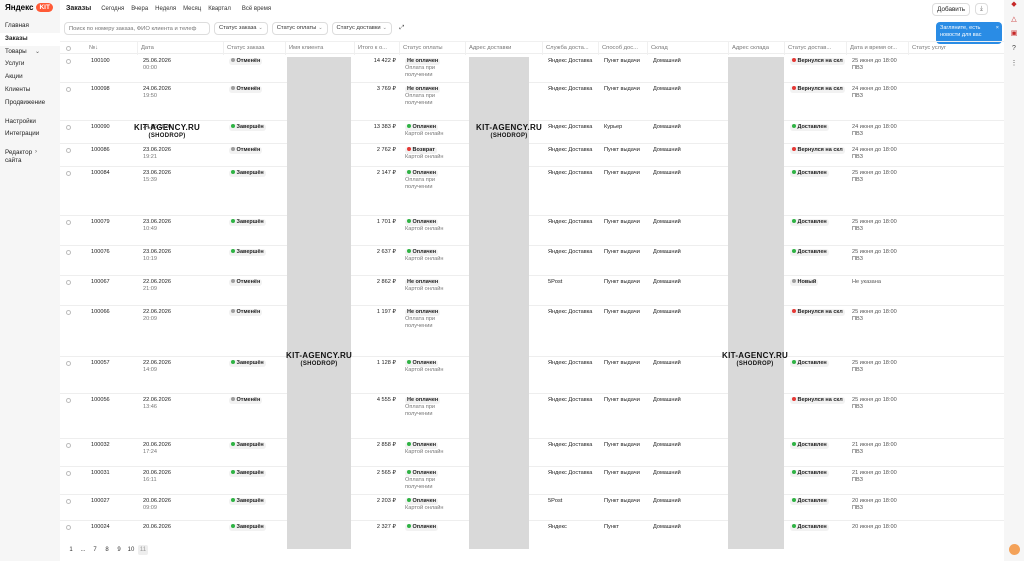 Image resolution: width=1024 pixels, height=561 pixels. I want to click on col-payment-status: Статус оплаты, so click(432, 48).